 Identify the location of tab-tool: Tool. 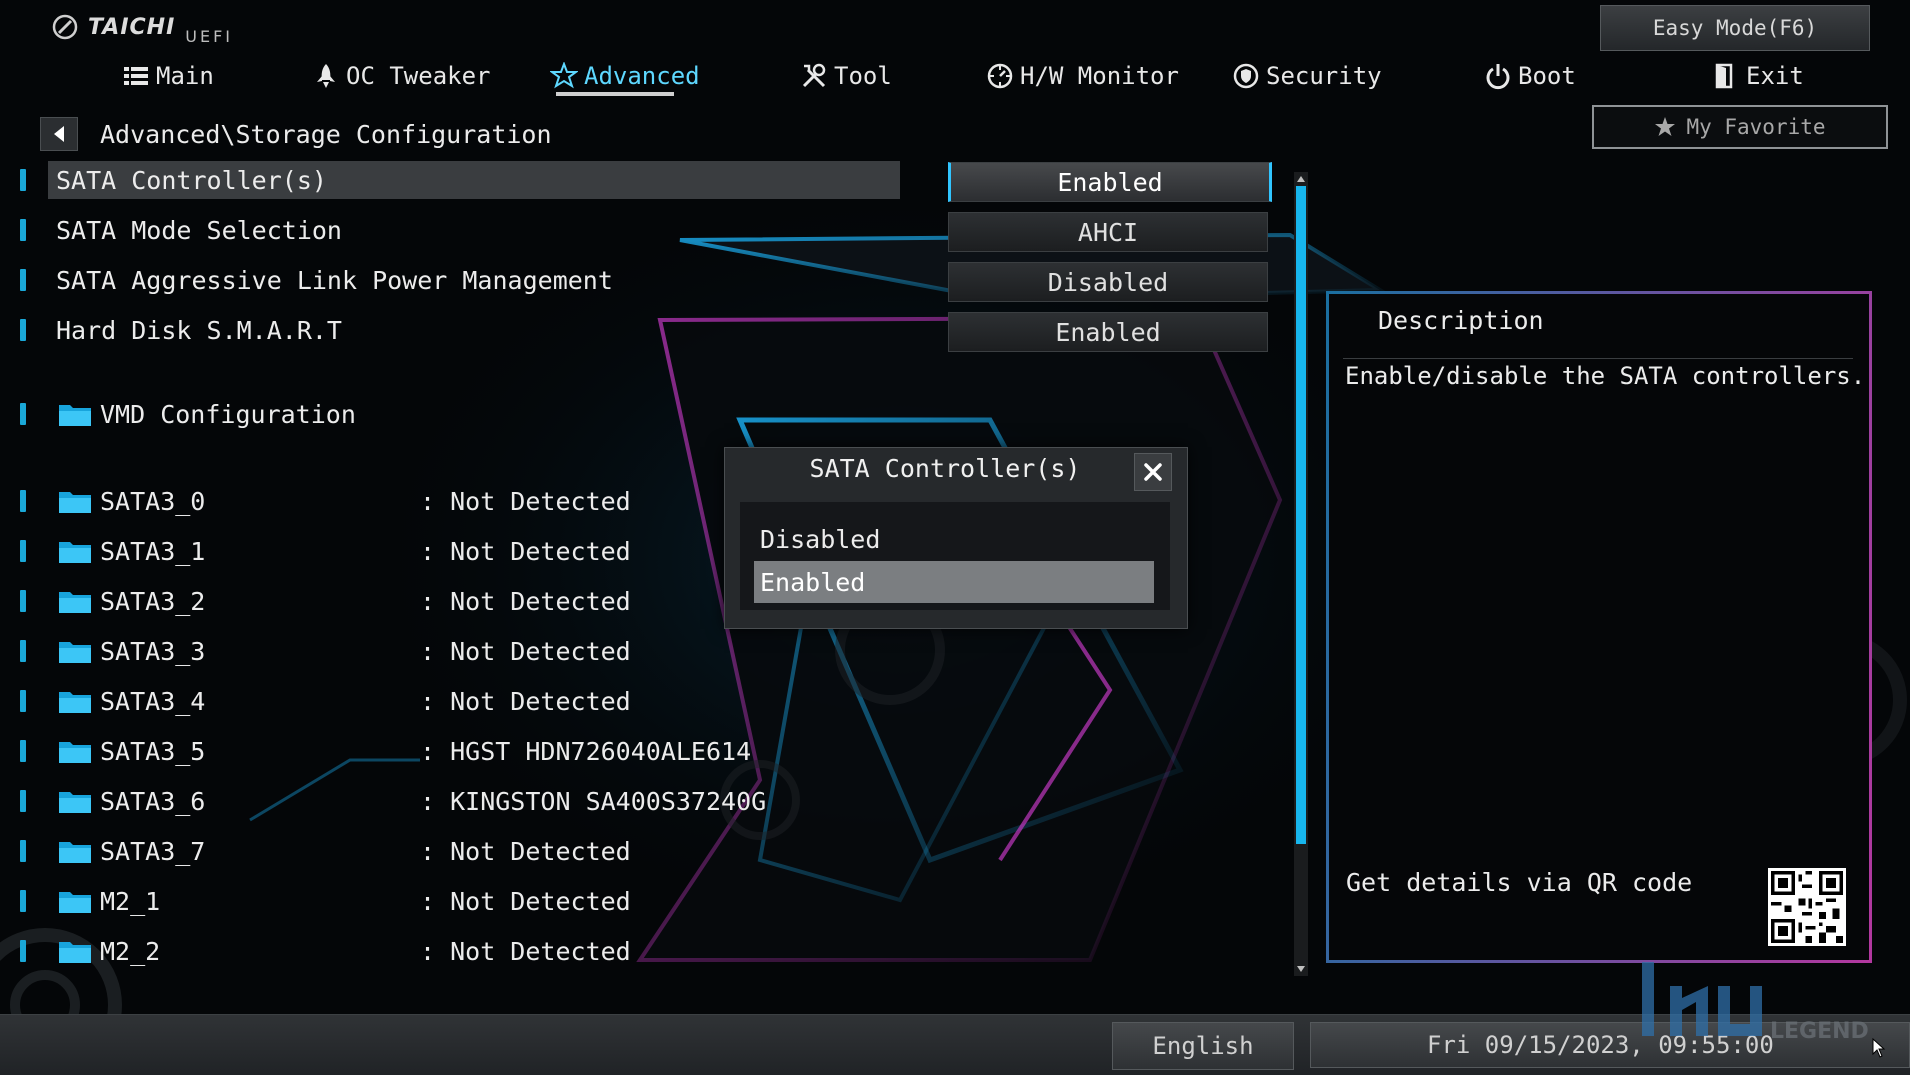
(846, 76).